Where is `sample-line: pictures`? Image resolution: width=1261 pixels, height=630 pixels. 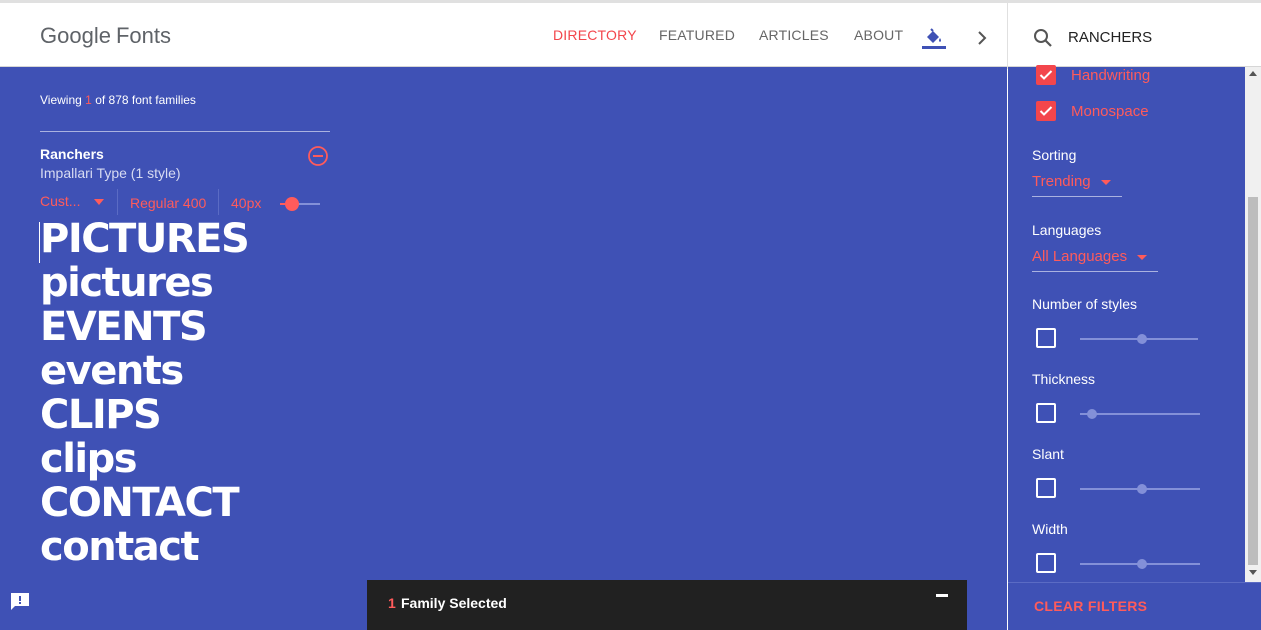
sample-line: pictures is located at coordinates (127, 283).